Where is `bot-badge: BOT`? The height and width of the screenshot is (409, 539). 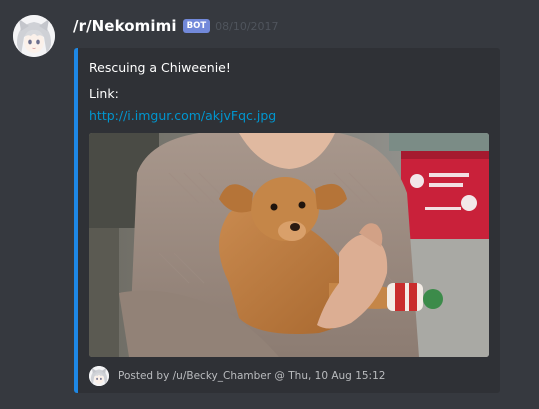
bot-badge: BOT is located at coordinates (196, 26).